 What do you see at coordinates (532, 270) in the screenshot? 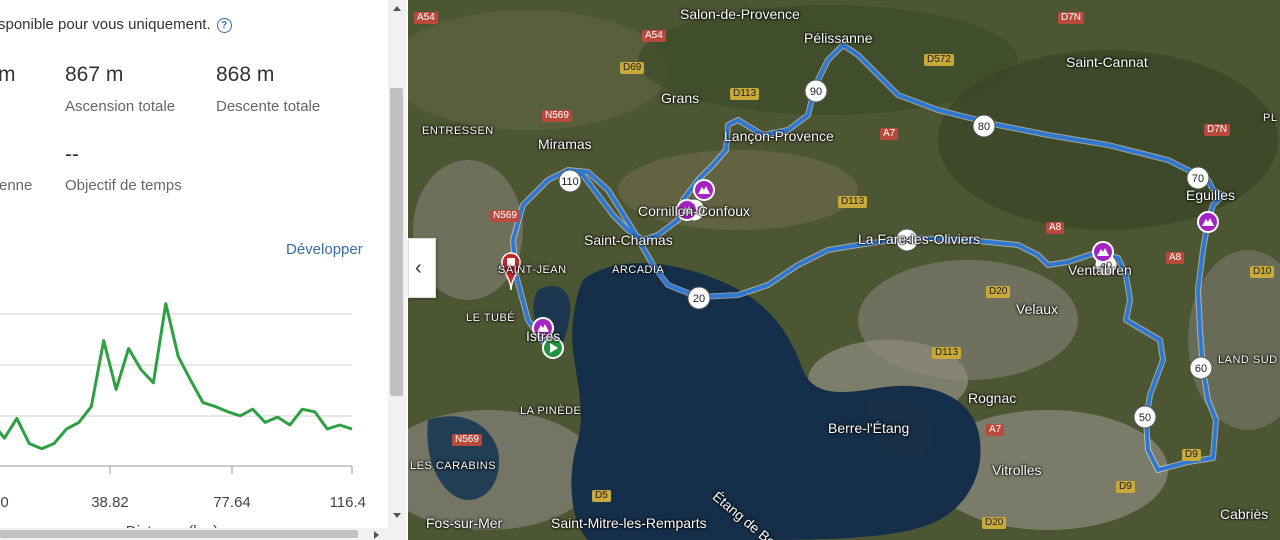
I see `place-label: SAINT-JEAN` at bounding box center [532, 270].